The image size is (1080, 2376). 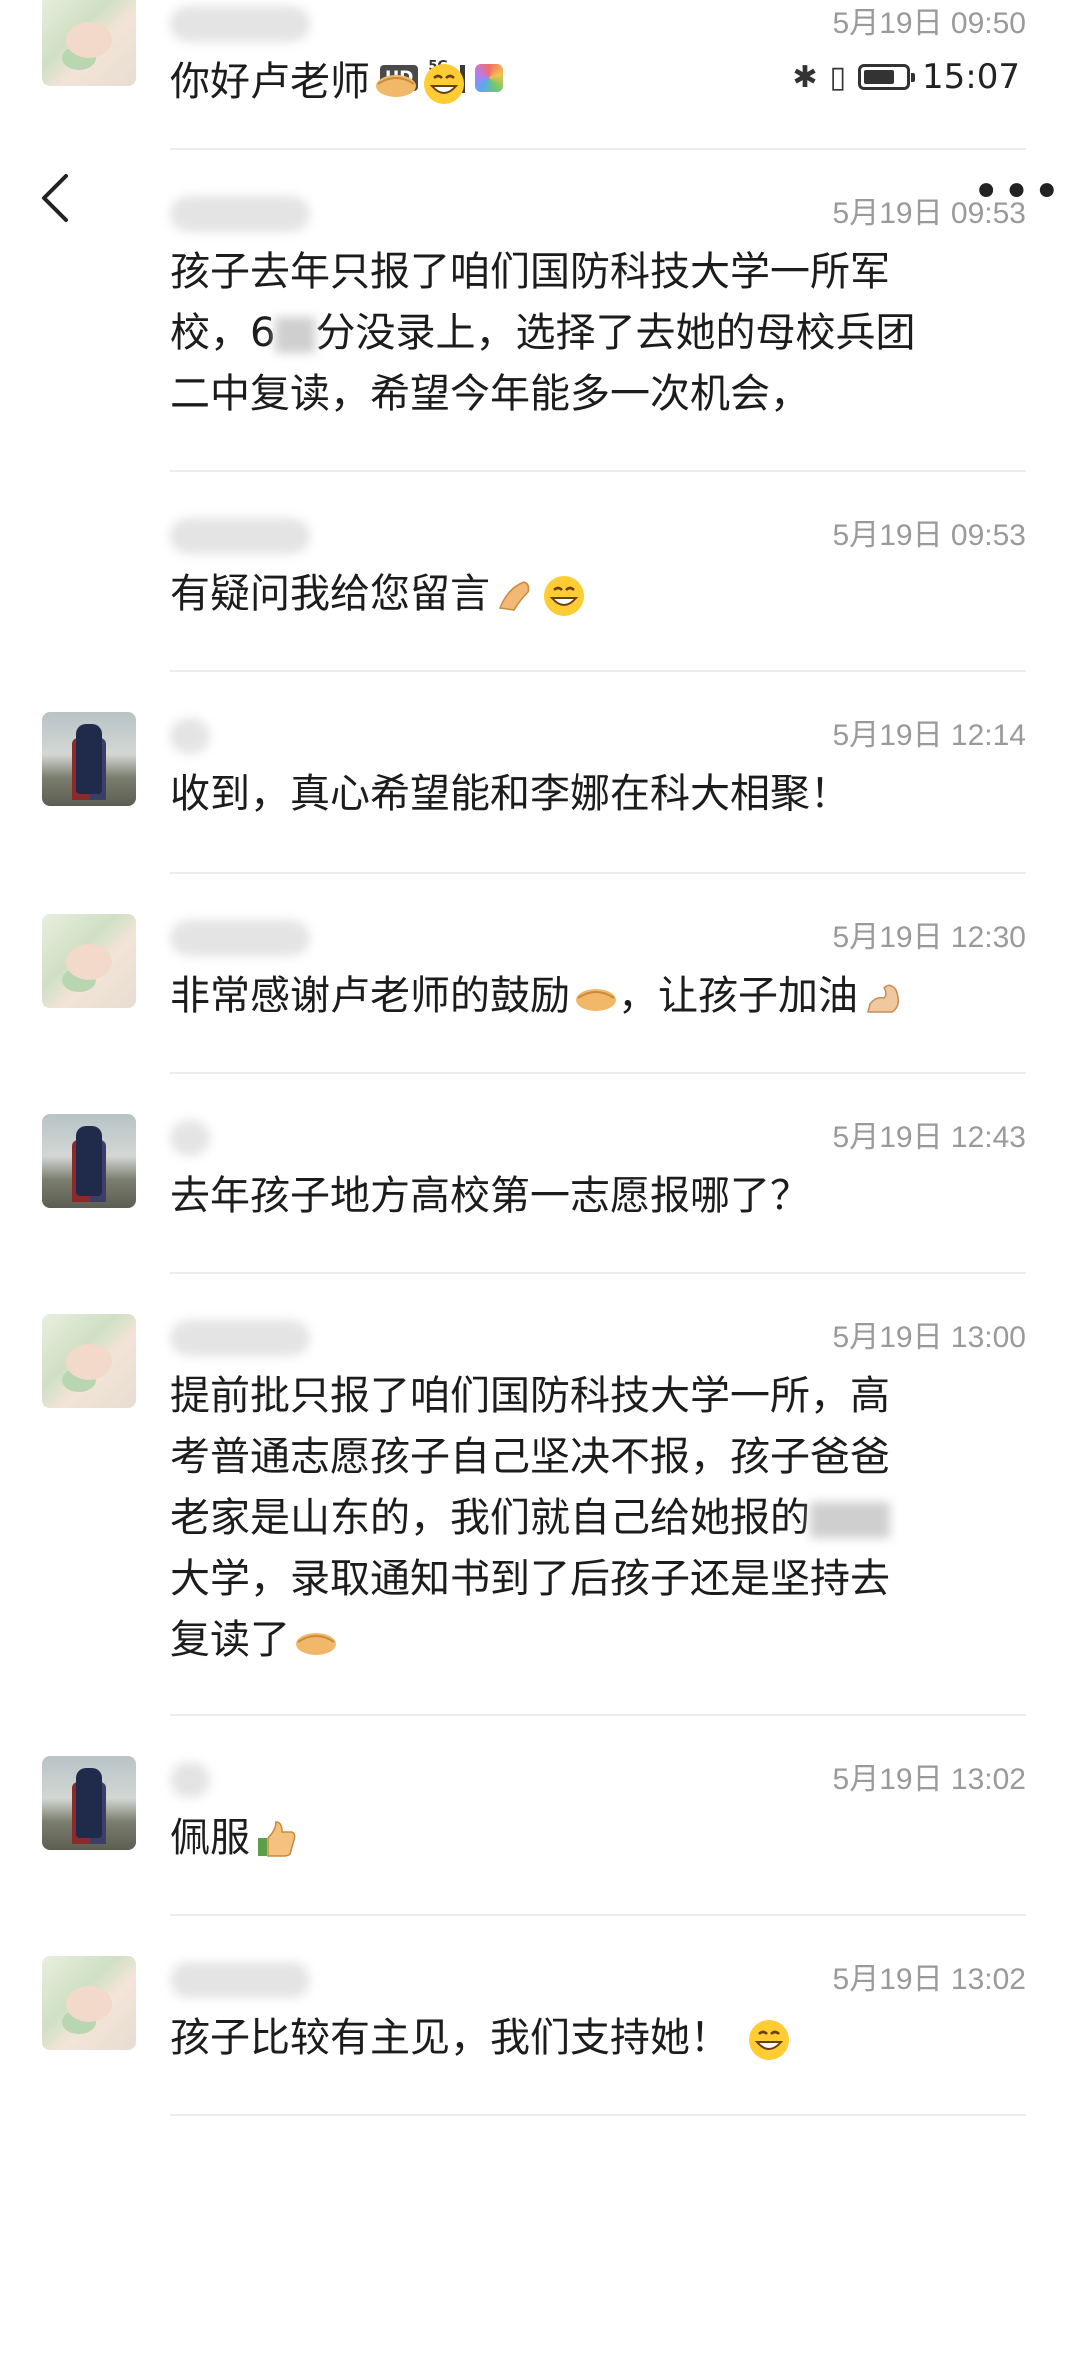 I want to click on message-time: 5月19日 12:14, so click(x=929, y=735).